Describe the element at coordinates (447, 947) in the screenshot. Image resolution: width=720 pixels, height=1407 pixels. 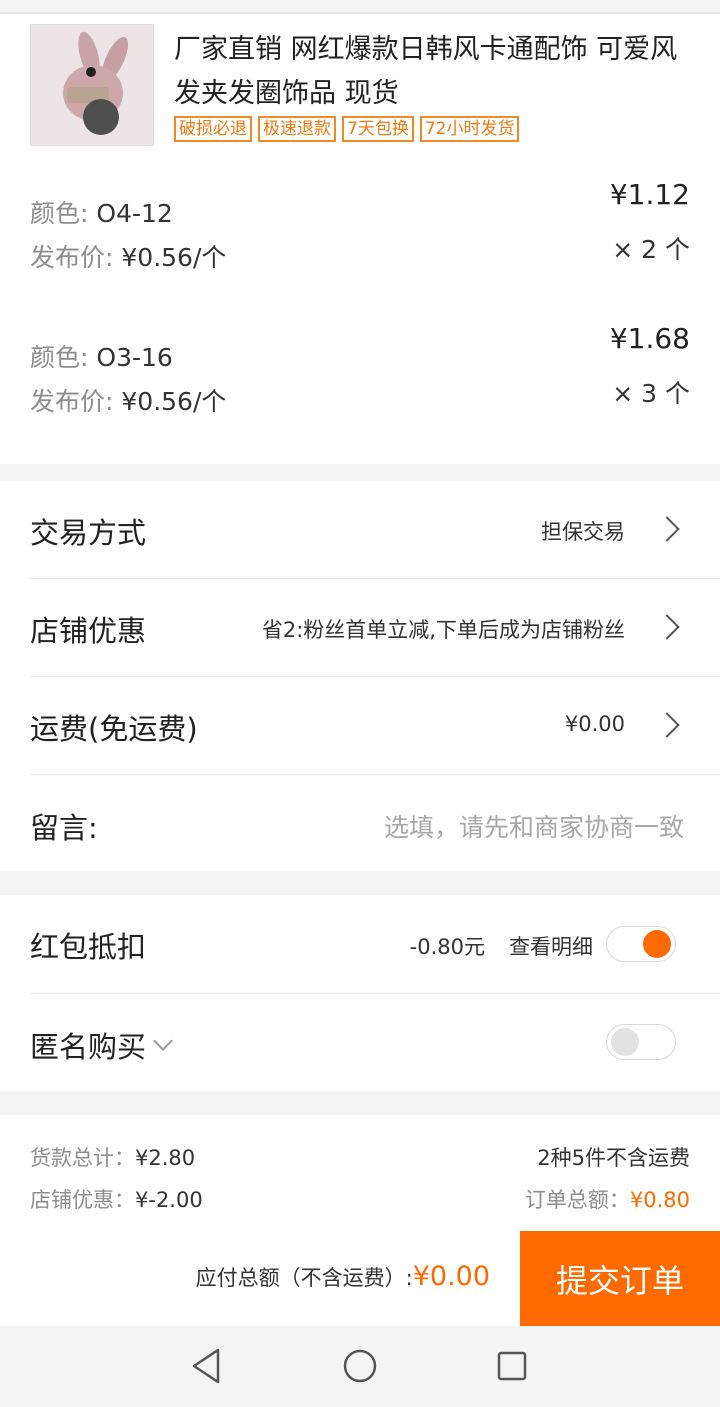
I see `redpacket-amount: -0.80元` at that location.